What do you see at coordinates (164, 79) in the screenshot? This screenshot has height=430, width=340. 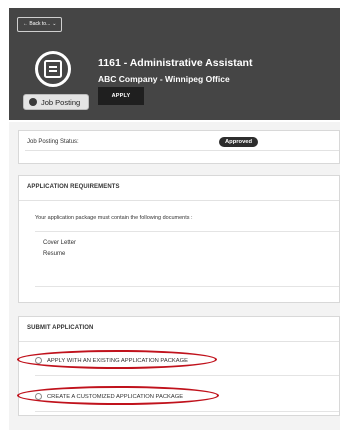 I see `company-name: ABC Company - Winnipeg Office` at bounding box center [164, 79].